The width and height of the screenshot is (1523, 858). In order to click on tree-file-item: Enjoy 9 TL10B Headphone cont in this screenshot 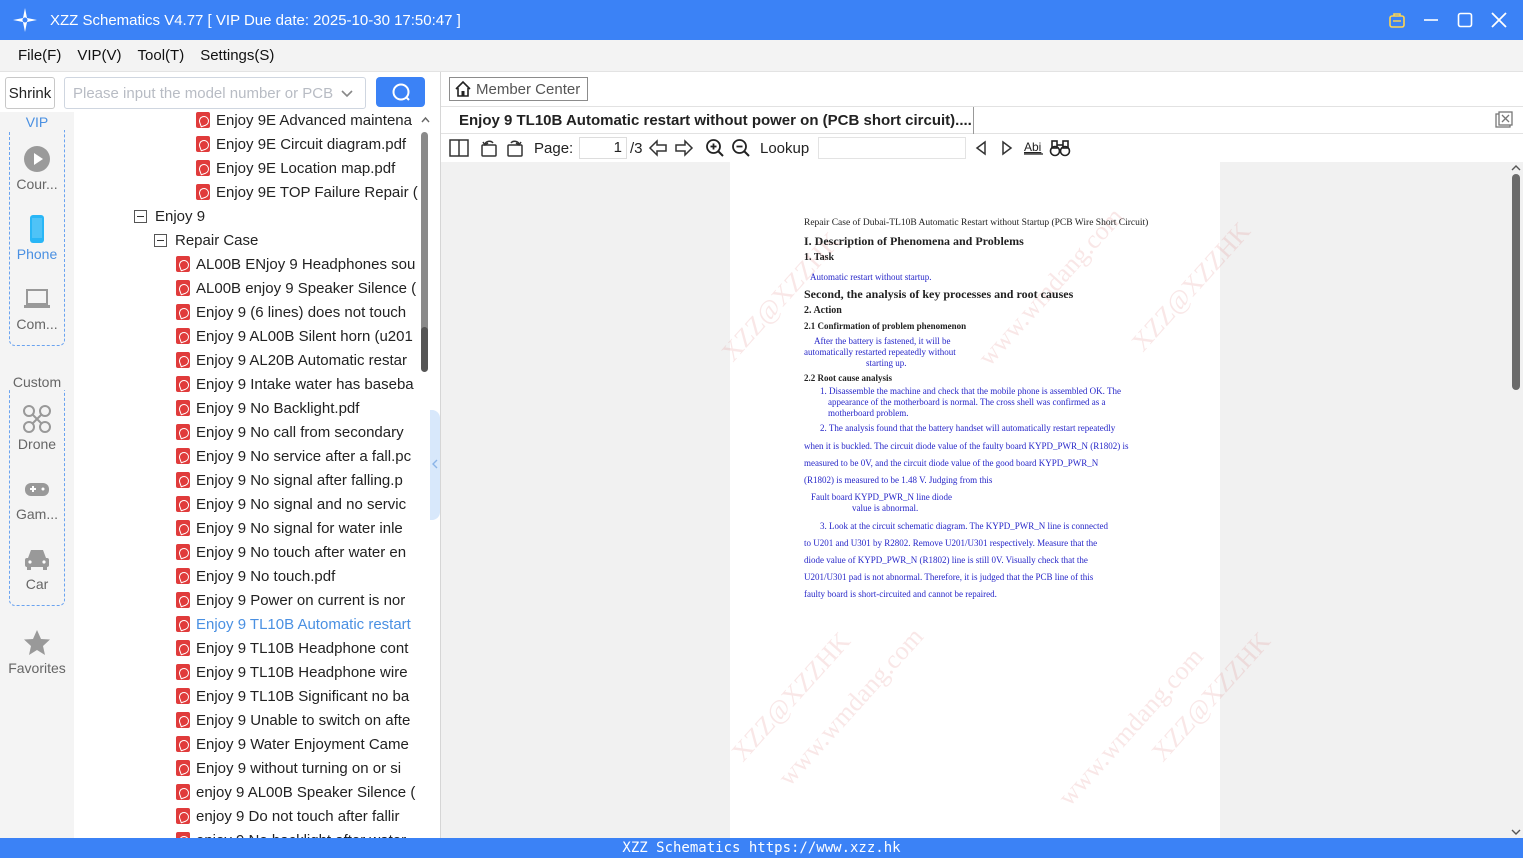, I will do `click(292, 648)`.